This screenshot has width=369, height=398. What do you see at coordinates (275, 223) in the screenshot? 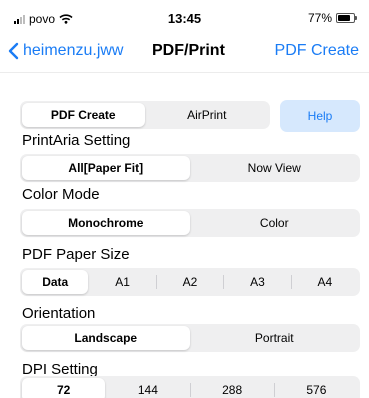
I see `color-mode-option-color: Color` at bounding box center [275, 223].